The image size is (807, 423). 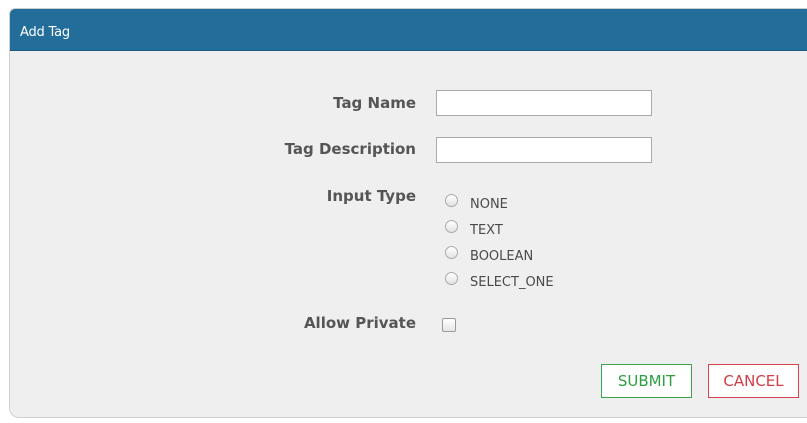 I want to click on radio-option-text: TEXT, so click(x=474, y=228).